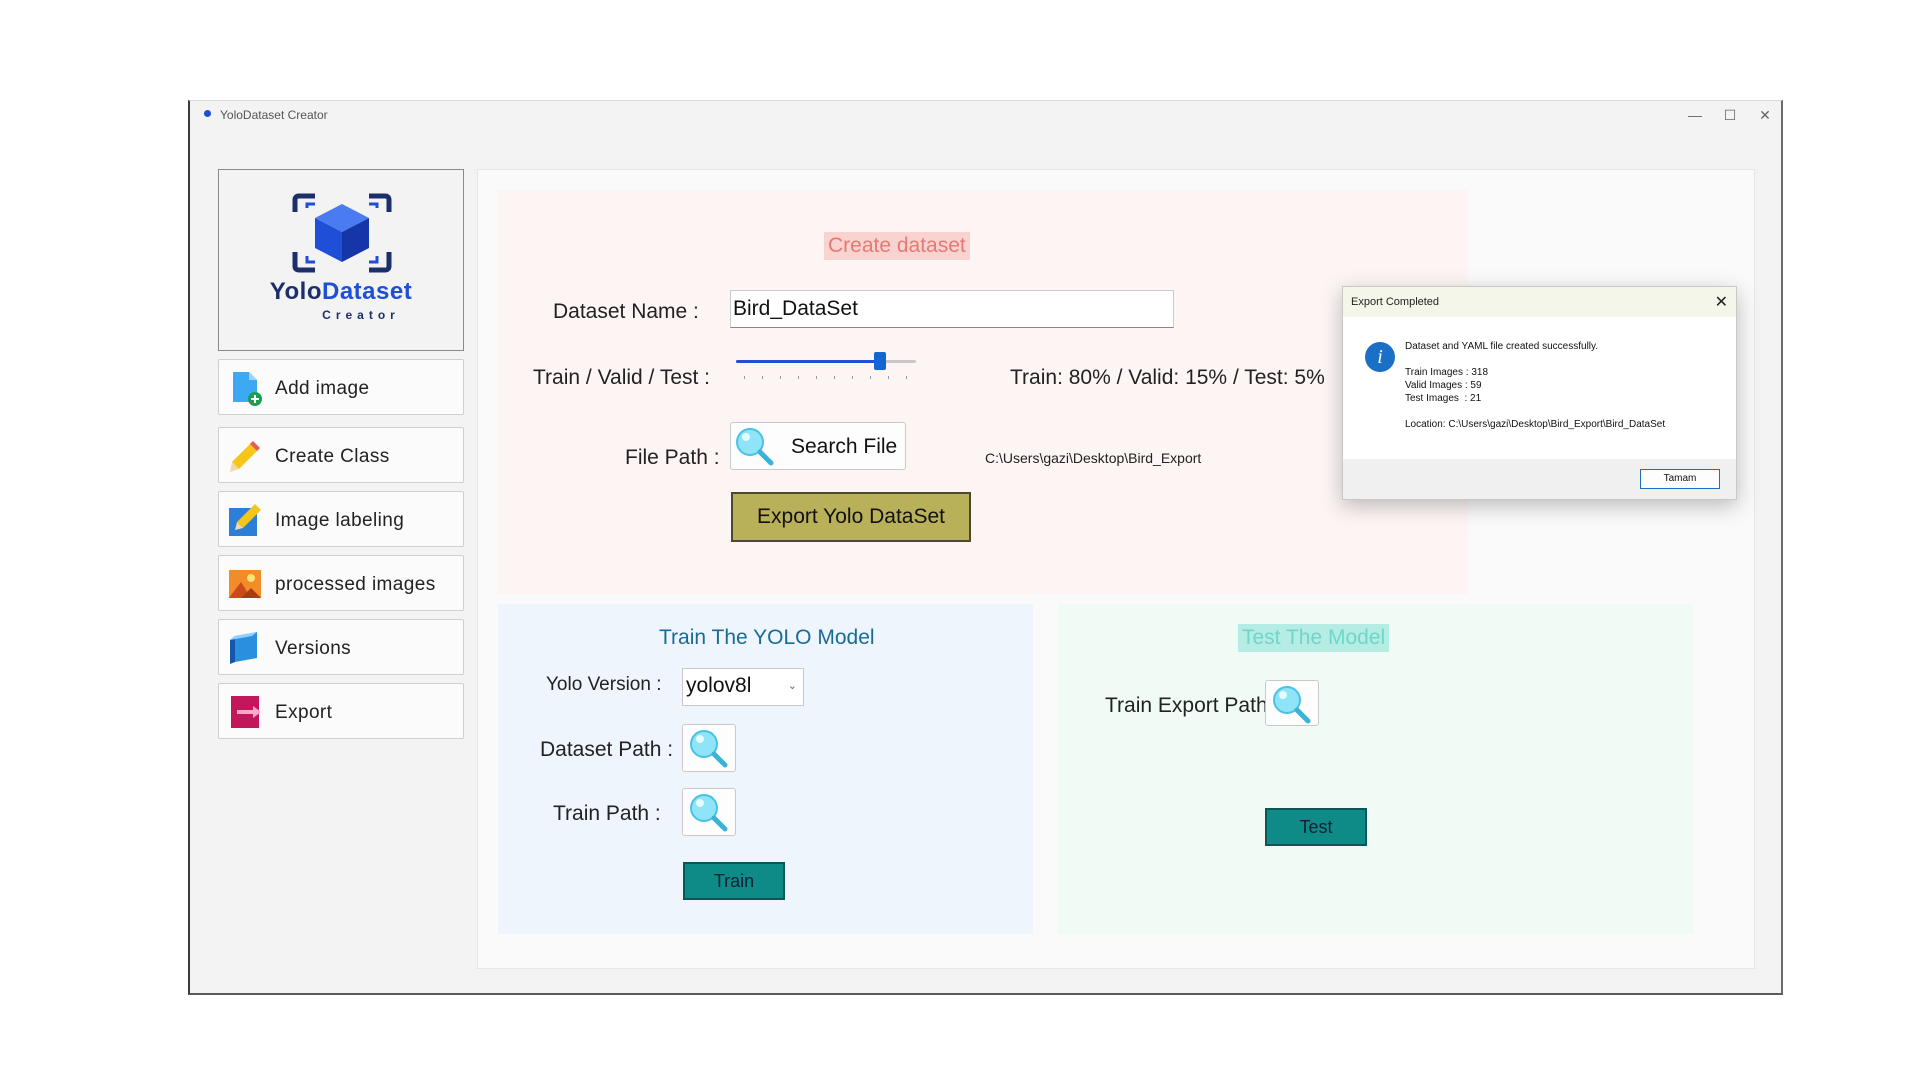 The width and height of the screenshot is (1920, 1080). I want to click on sidebar-item-label: Image labeling, so click(340, 520).